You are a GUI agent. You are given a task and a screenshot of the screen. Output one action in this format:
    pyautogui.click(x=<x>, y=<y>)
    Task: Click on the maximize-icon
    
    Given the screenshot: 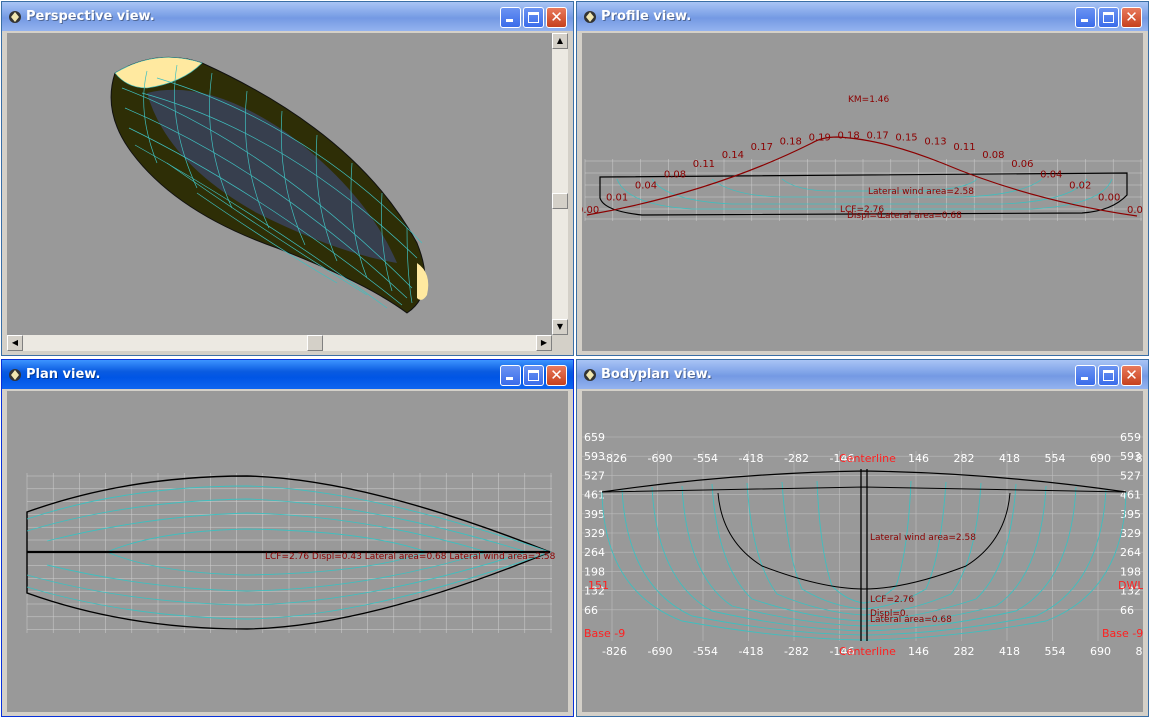 What is the action you would take?
    pyautogui.click(x=533, y=375)
    